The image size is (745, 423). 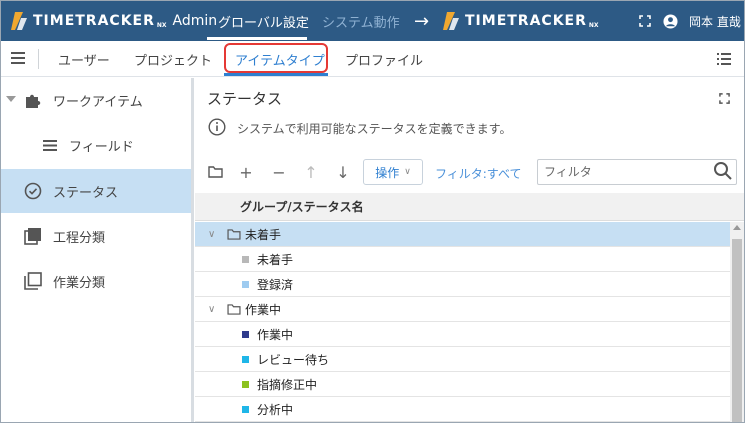 I want to click on info-icon, so click(x=217, y=128).